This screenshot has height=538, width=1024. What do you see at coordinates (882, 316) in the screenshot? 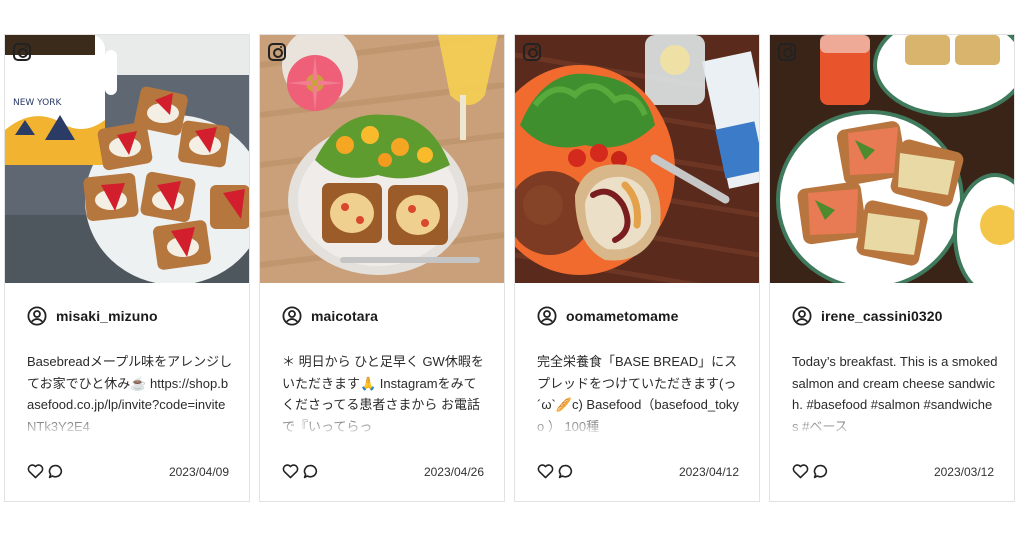
I see `username: irene_cassini0320` at bounding box center [882, 316].